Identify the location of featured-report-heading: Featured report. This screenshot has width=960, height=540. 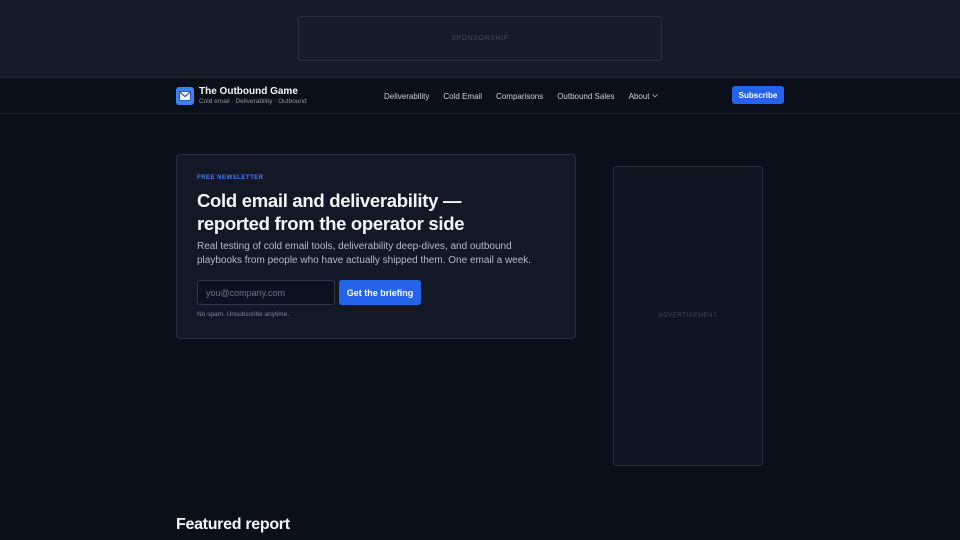
(233, 524).